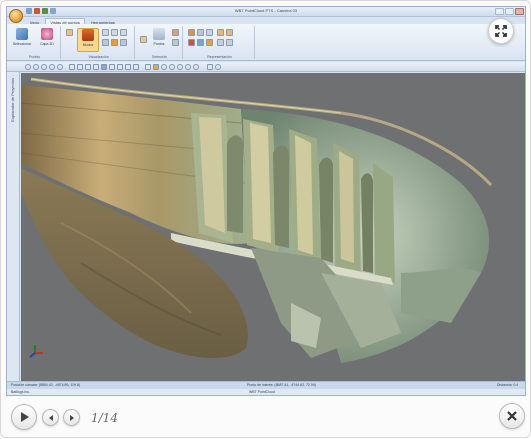 Image resolution: width=531 pixels, height=439 pixels. Describe the element at coordinates (508, 385) in the screenshot. I see `distance-text: Distancia: 0.4` at that location.